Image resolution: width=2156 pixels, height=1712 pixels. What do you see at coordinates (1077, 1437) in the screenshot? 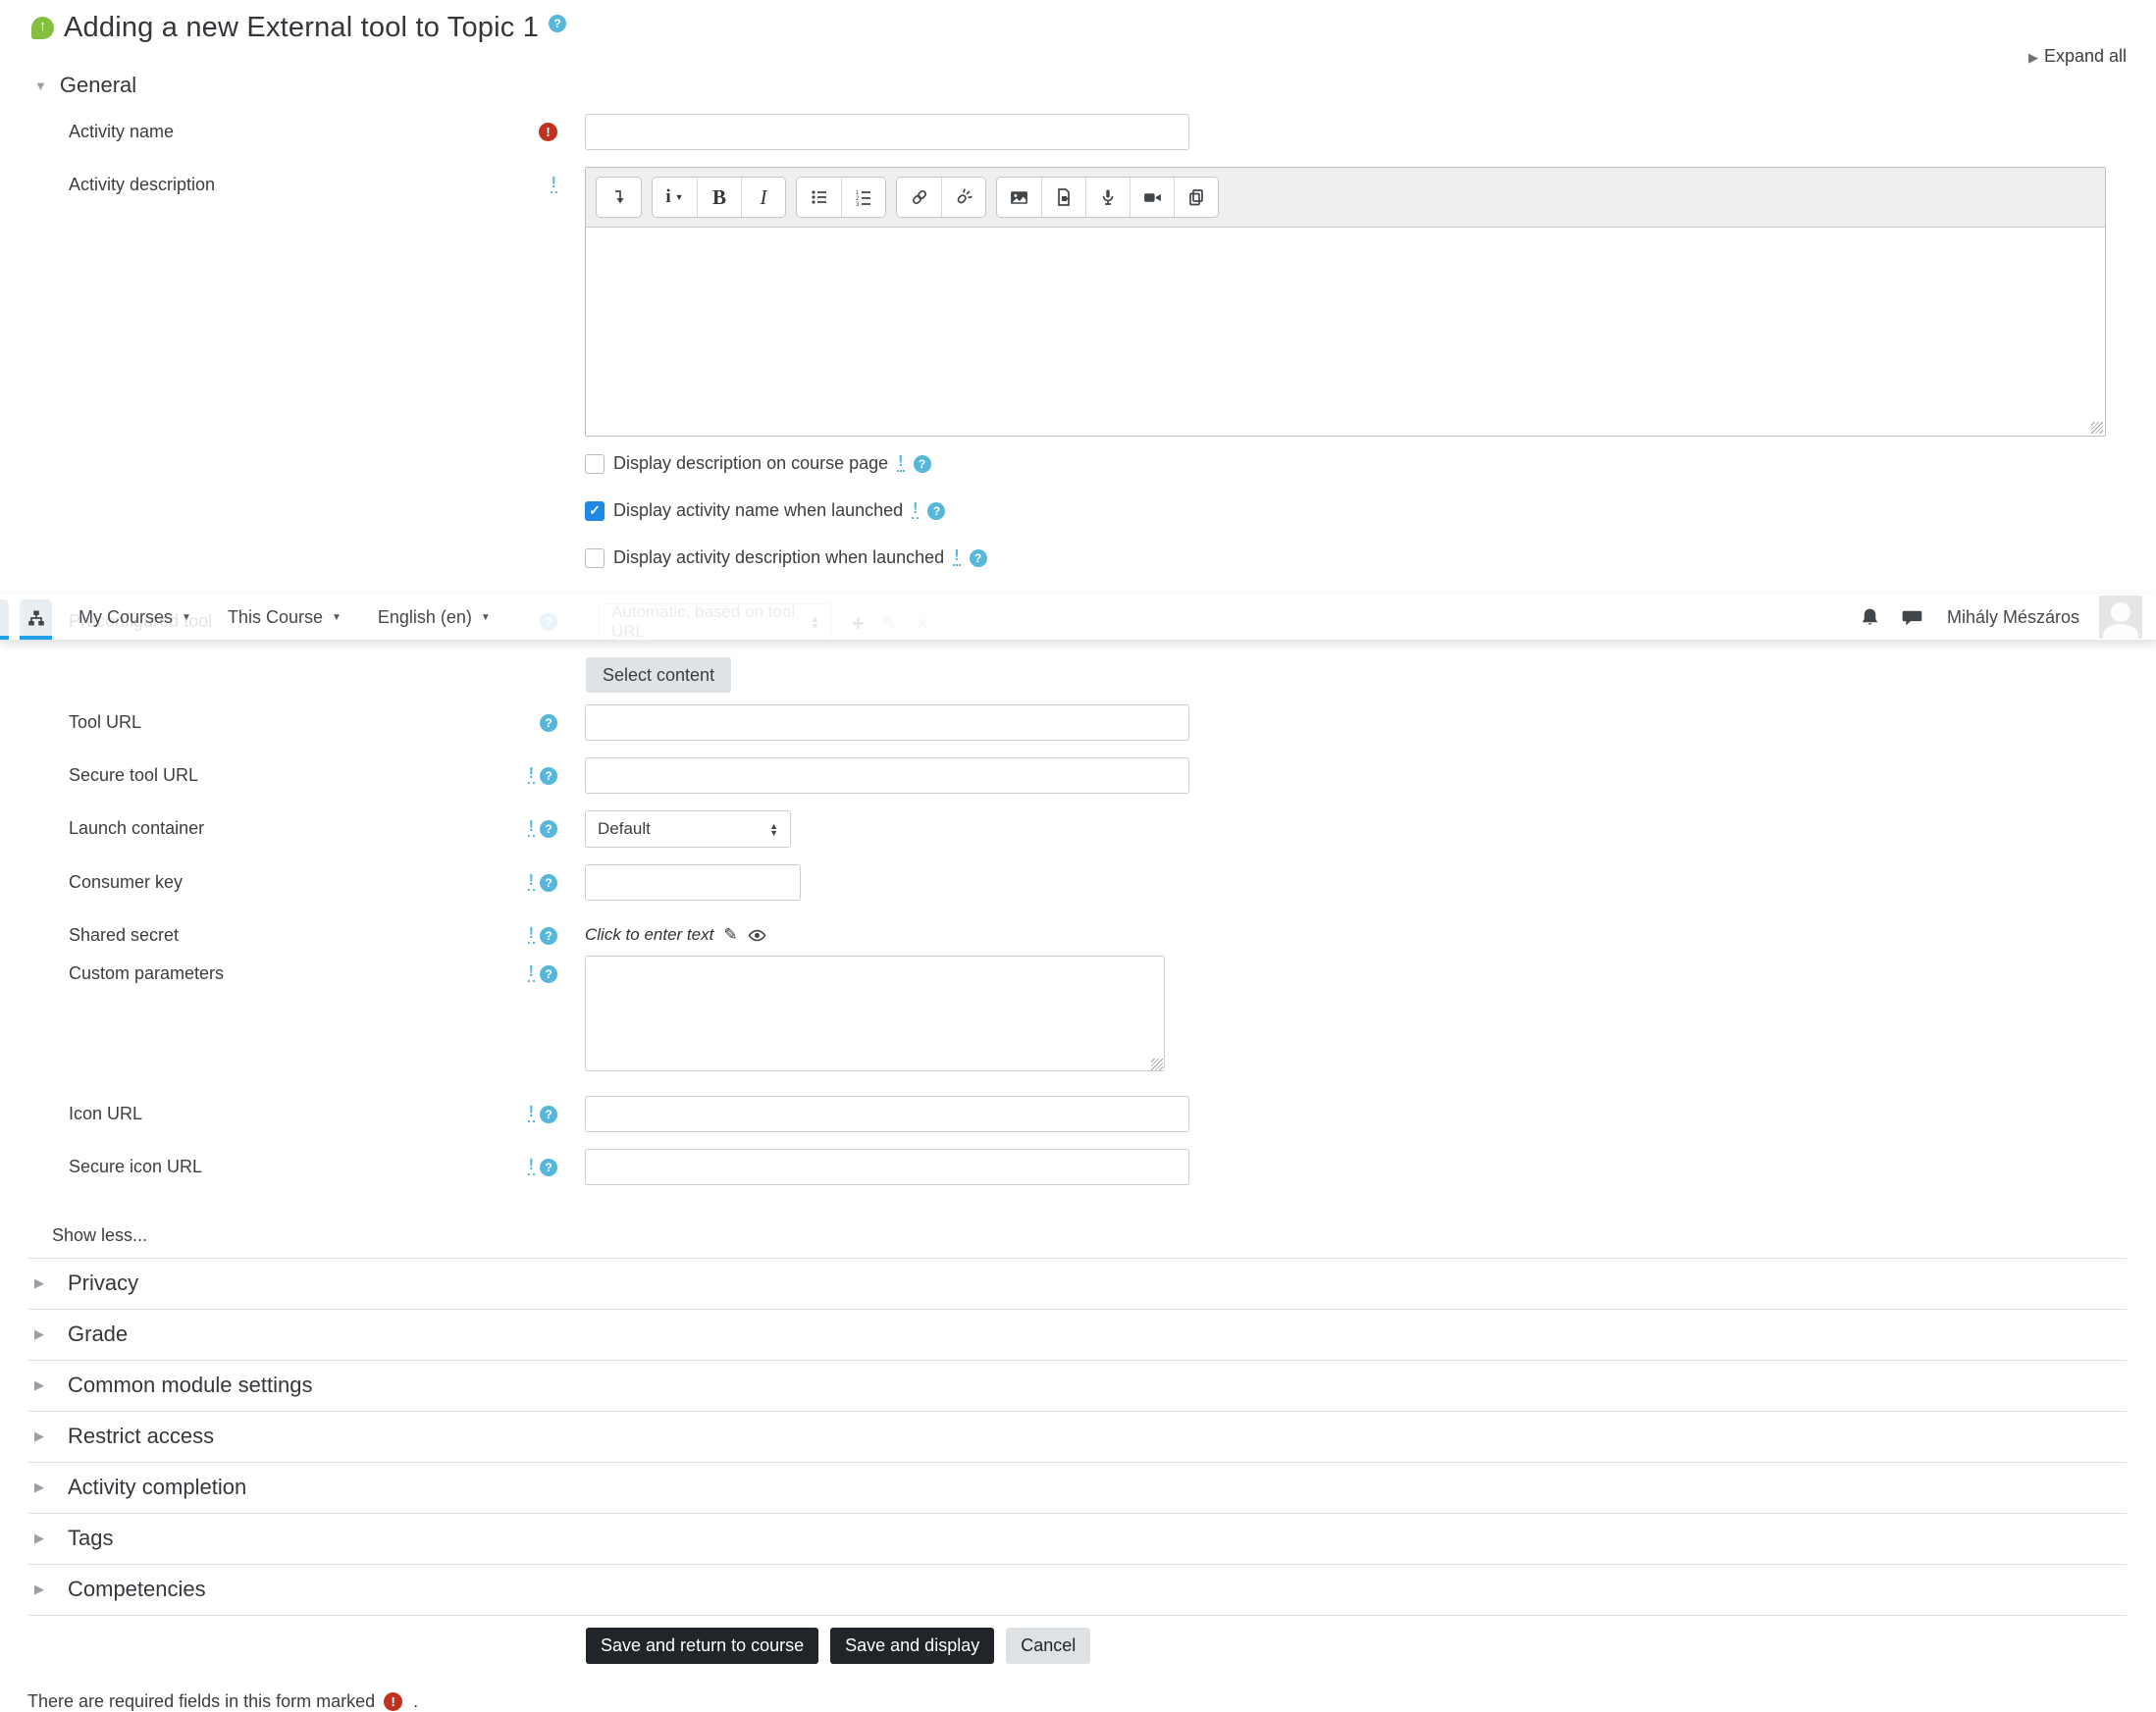
I see `section-restrict-access: ▶ Restrict access` at bounding box center [1077, 1437].